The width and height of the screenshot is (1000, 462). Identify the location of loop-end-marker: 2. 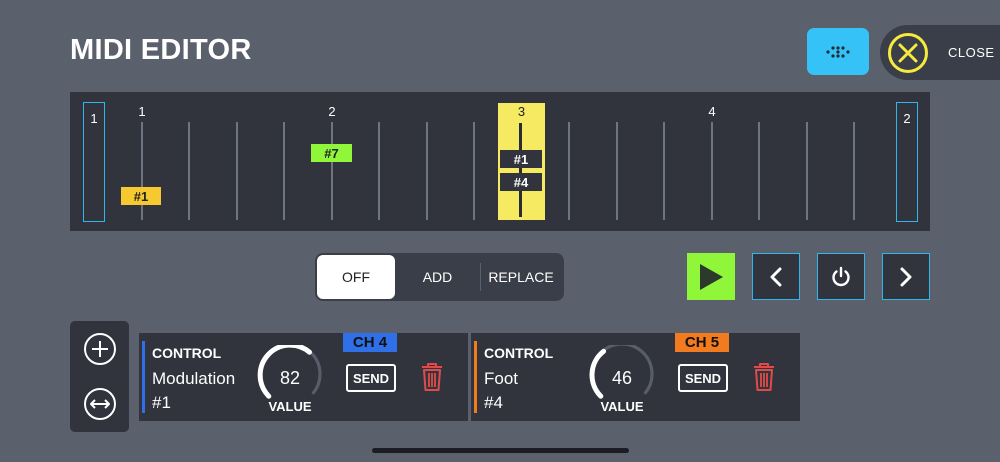
(907, 162).